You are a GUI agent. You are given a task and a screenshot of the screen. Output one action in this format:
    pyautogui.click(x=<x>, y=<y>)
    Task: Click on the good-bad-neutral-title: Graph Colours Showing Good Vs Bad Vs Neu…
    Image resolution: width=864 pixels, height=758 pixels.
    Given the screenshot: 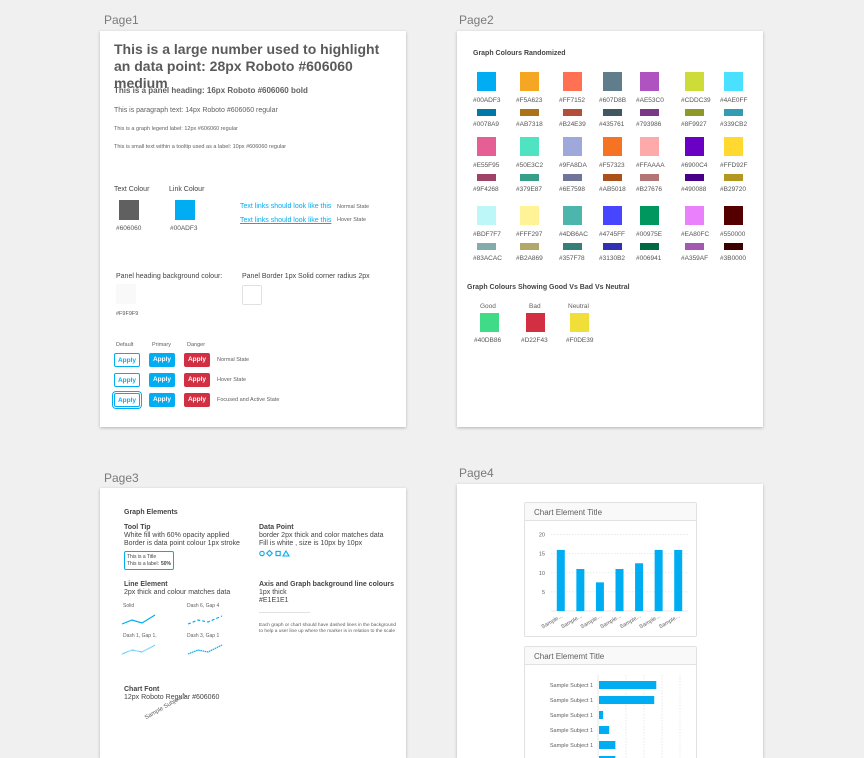 What is the action you would take?
    pyautogui.click(x=548, y=287)
    